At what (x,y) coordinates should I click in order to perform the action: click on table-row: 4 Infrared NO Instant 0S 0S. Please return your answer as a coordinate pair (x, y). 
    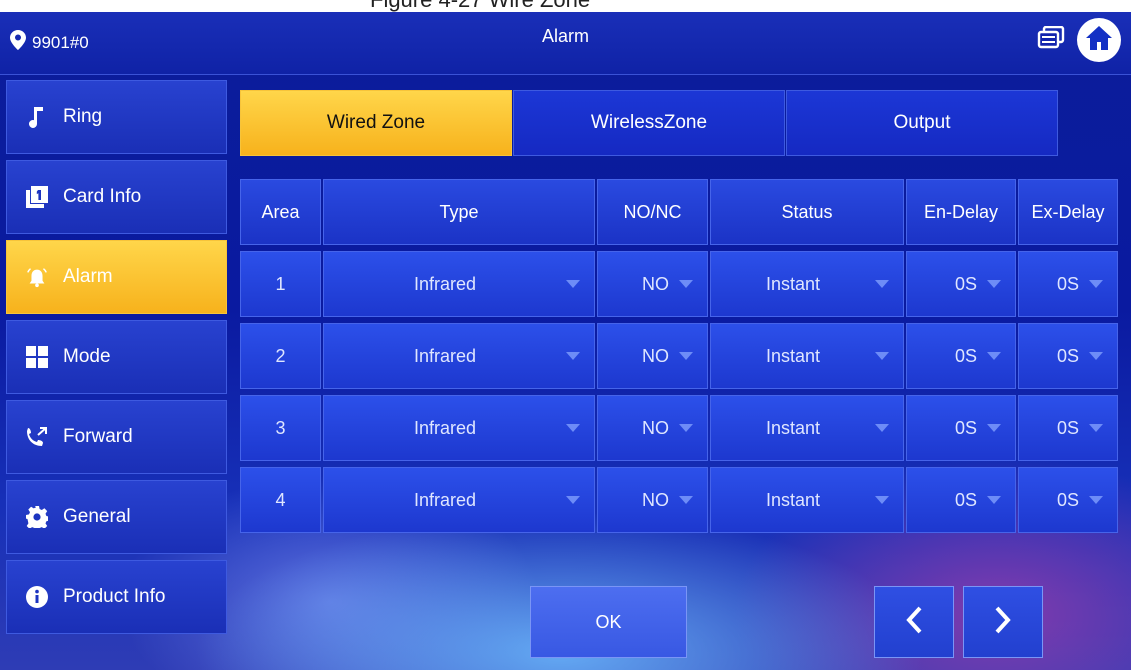
    Looking at the image, I should click on (680, 500).